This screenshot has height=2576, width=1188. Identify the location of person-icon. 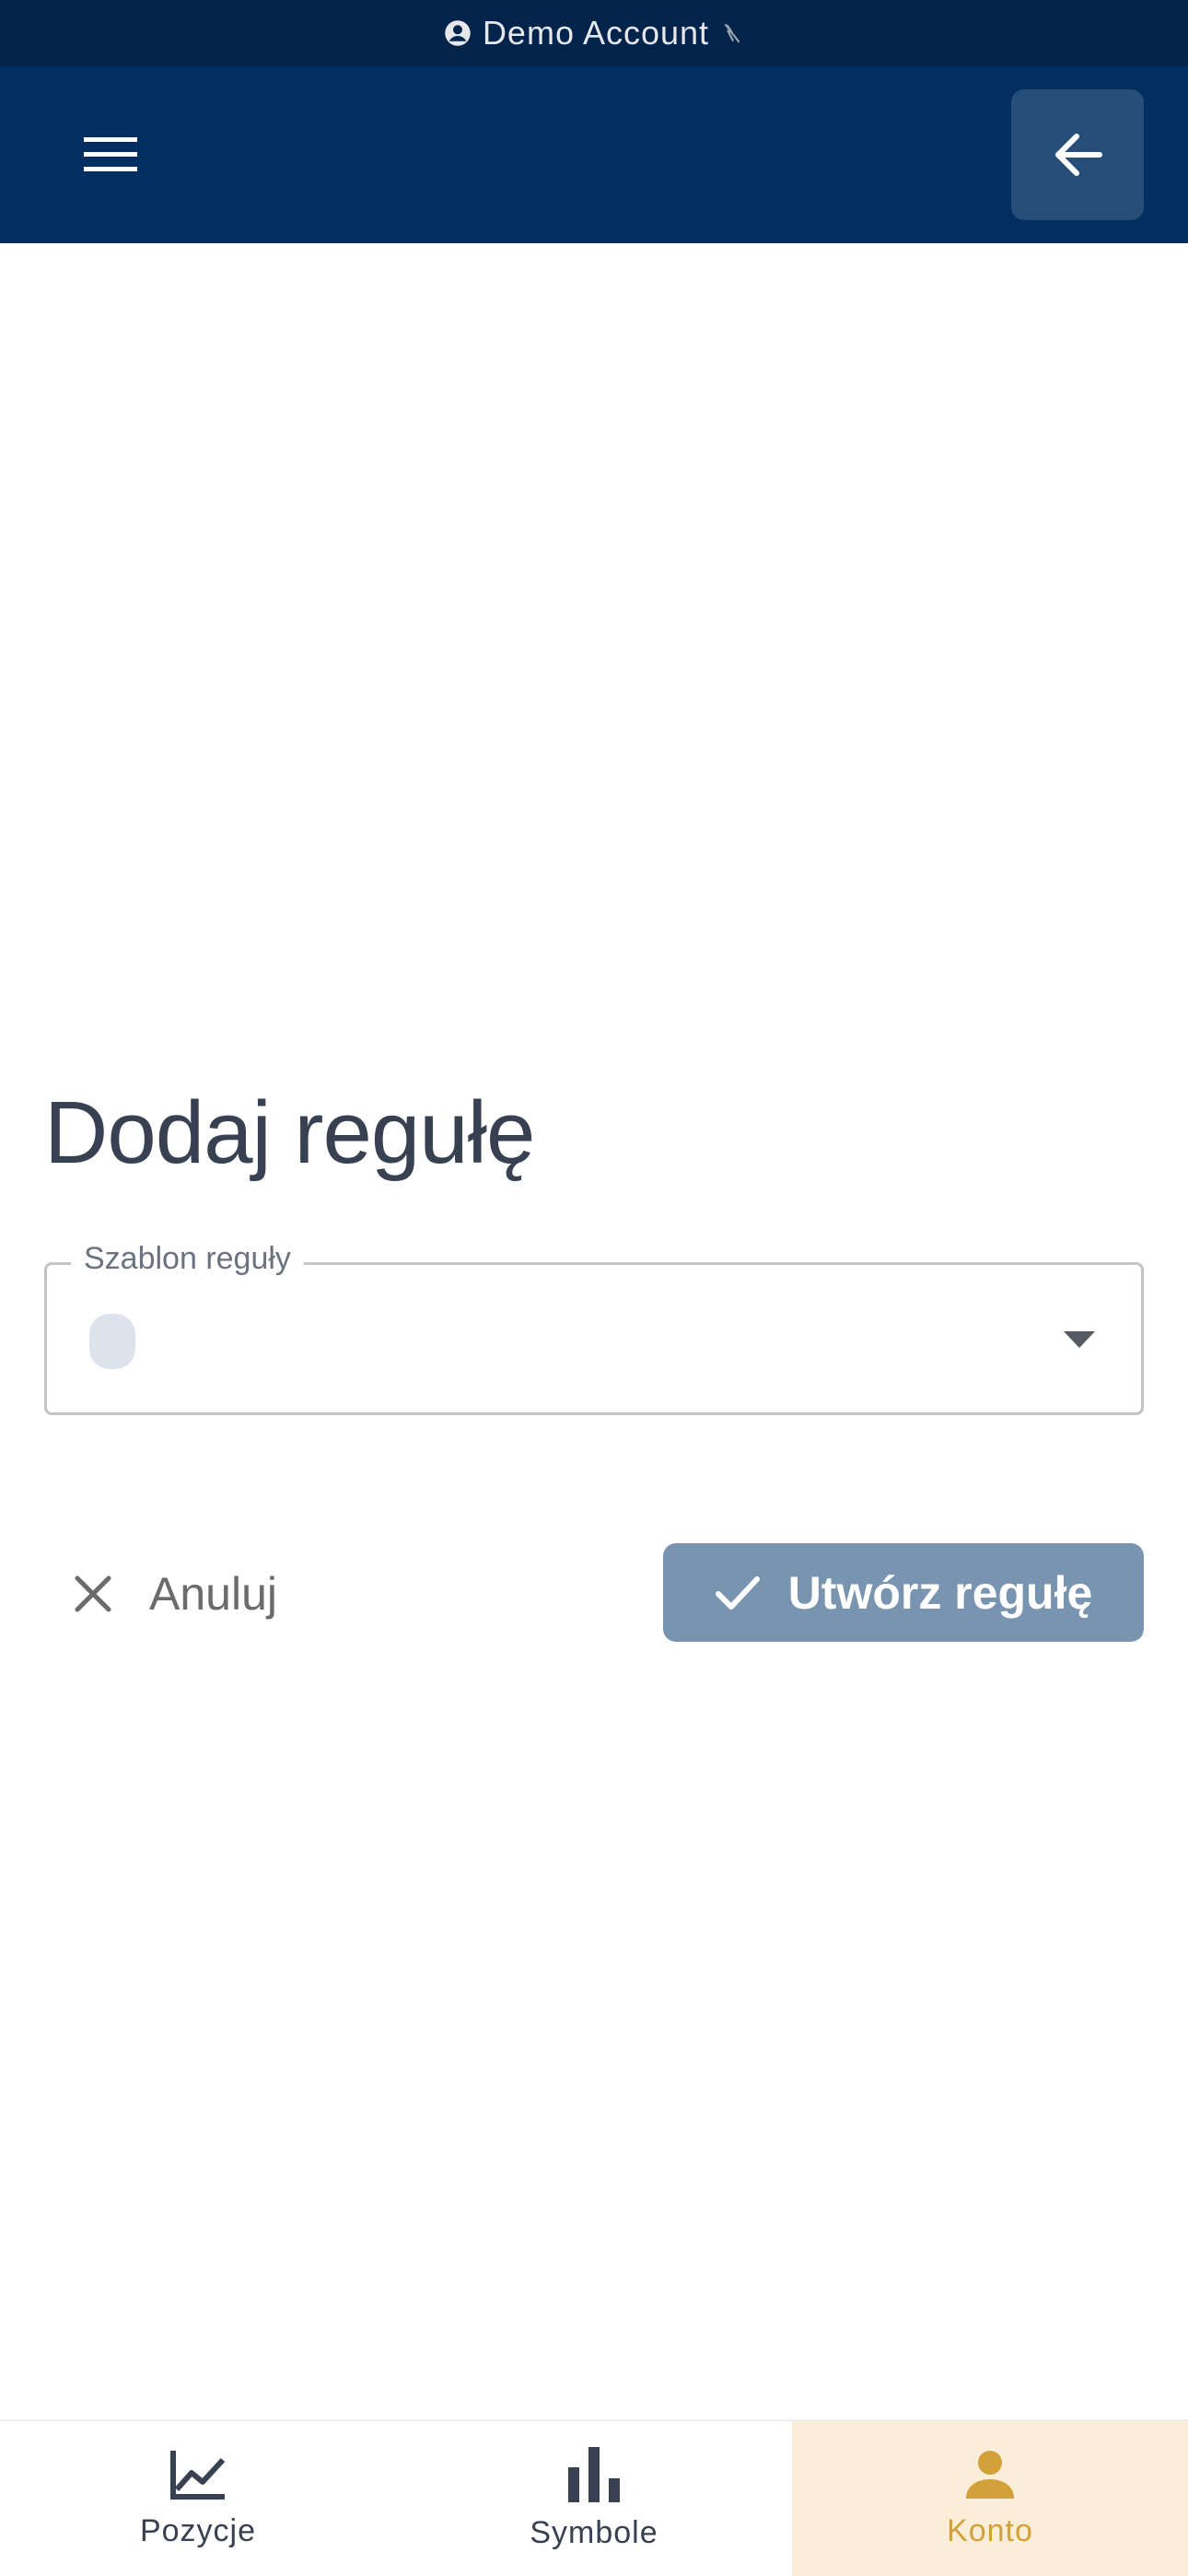
(990, 2474).